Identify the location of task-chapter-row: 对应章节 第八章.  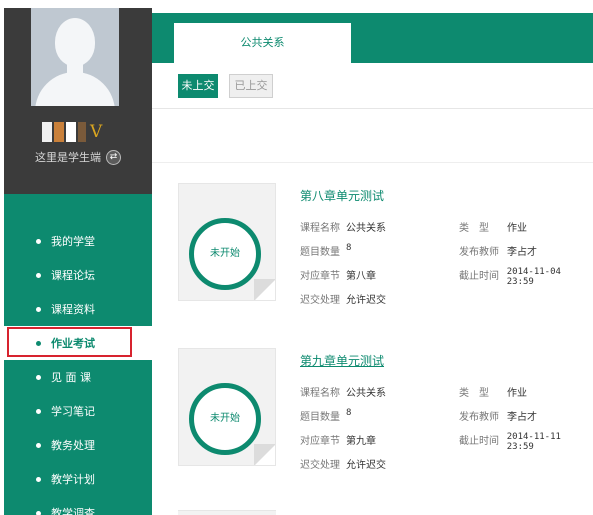
(338, 274).